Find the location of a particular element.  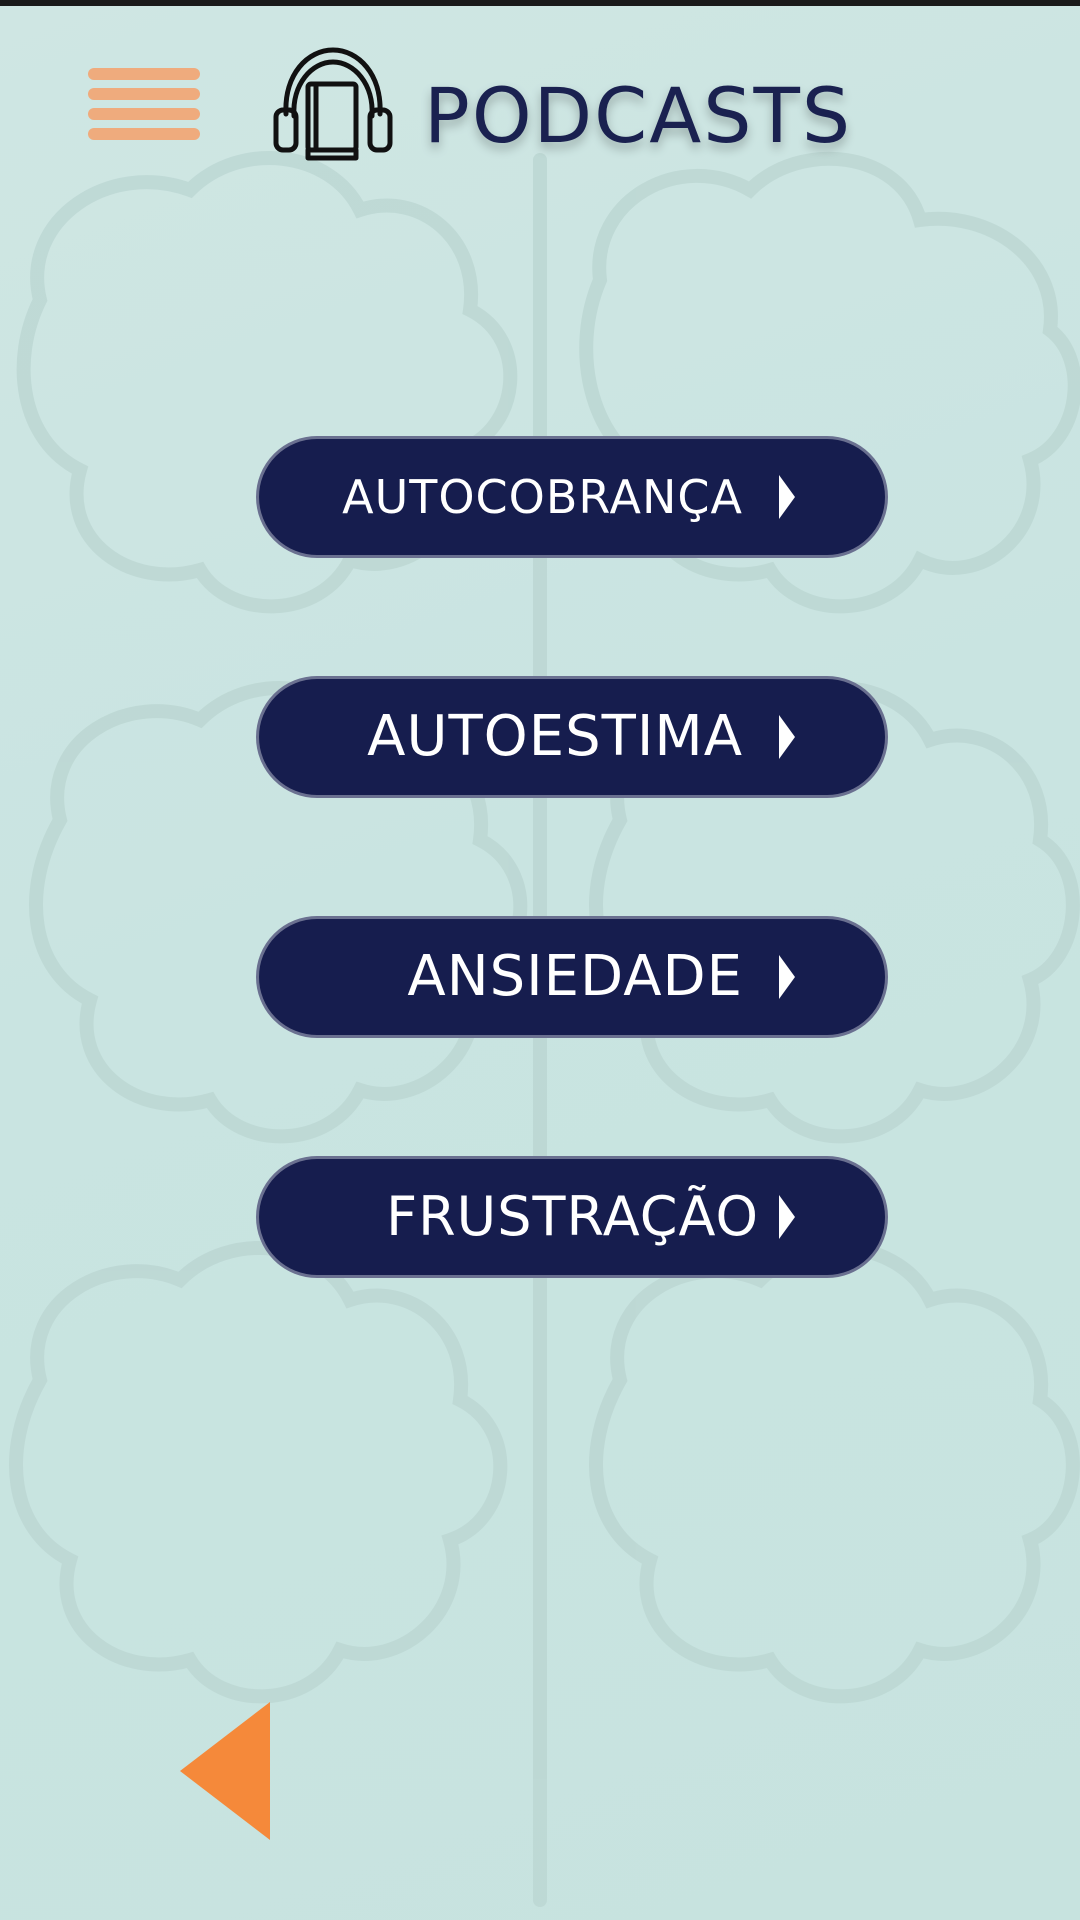

topic-label: FRUSTRAÇÃO is located at coordinates (572, 1216).